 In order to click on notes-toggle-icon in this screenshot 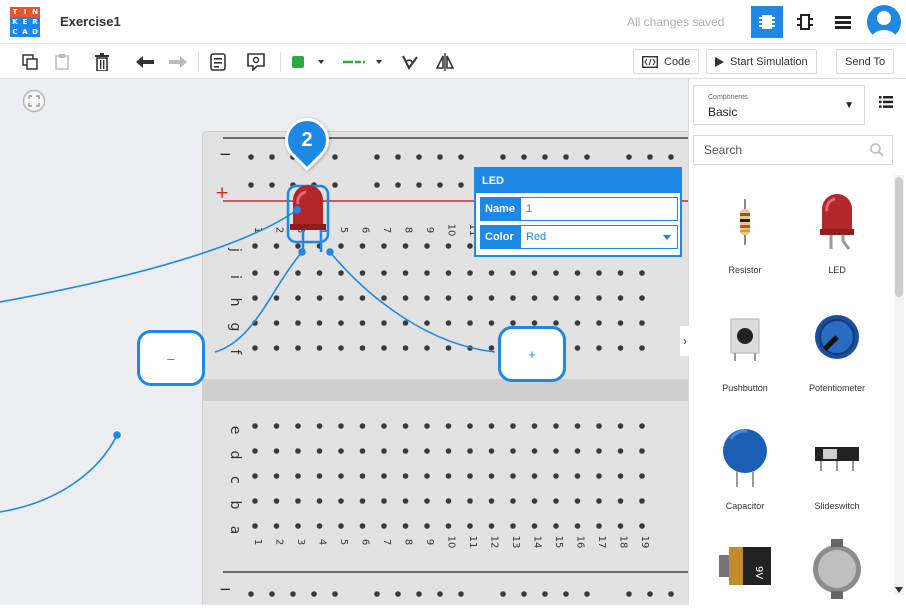, I will do `click(256, 62)`.